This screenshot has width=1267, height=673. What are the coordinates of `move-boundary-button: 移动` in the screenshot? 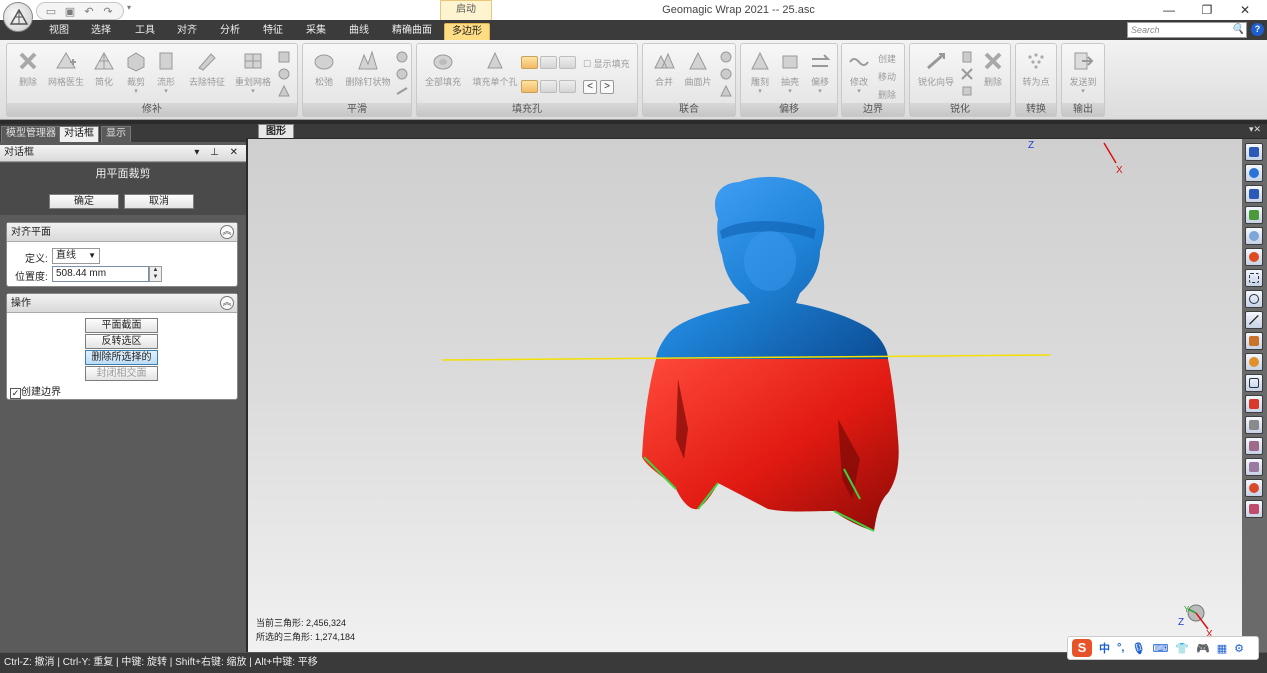 It's located at (887, 76).